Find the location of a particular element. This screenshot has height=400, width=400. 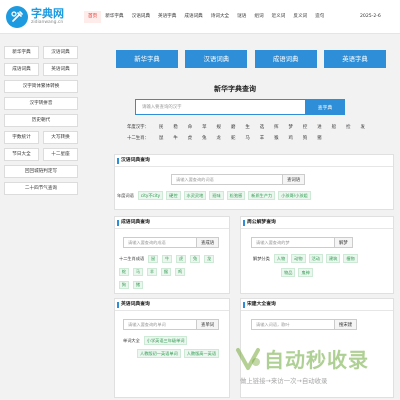

zodiac-idiom-chip: 龙 is located at coordinates (209, 259).